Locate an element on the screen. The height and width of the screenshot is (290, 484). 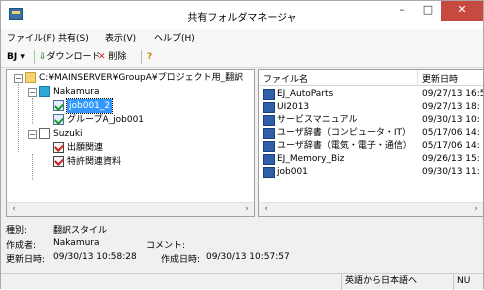
delete-button: ✕ 削除 is located at coordinates (112, 57).